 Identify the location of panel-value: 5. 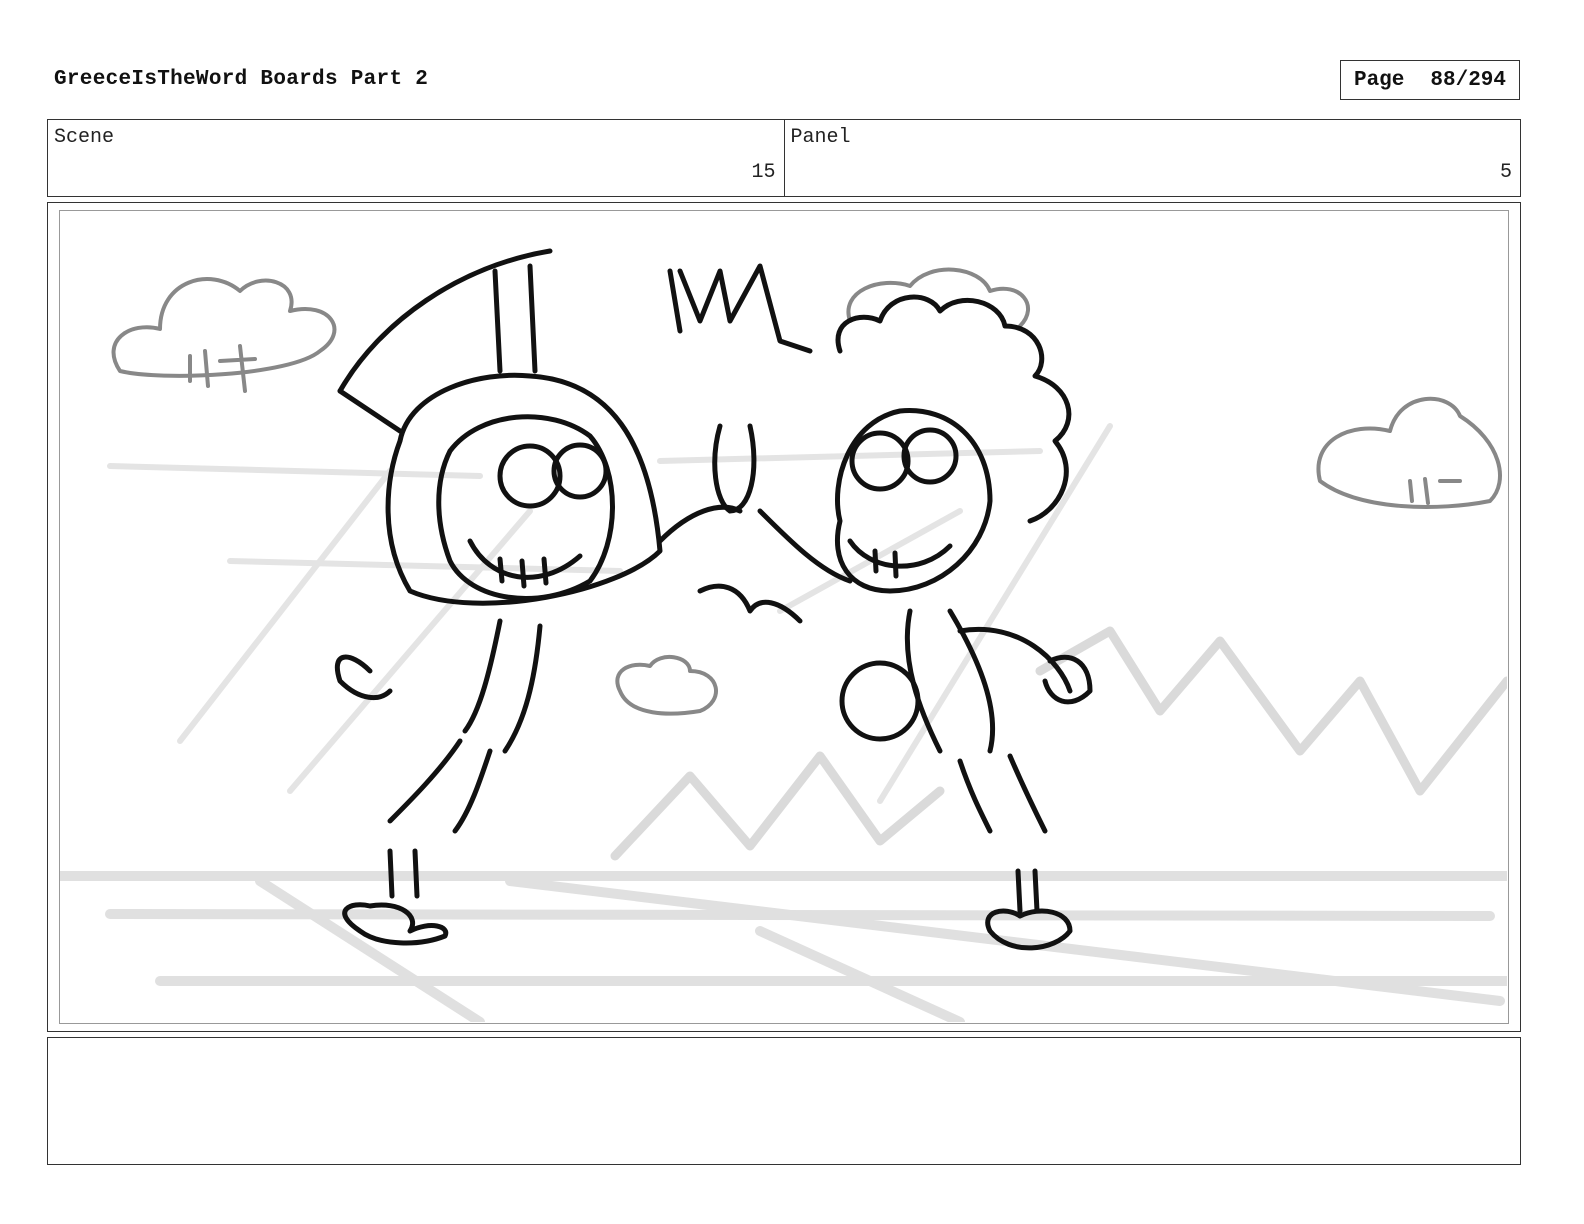
(1505, 172).